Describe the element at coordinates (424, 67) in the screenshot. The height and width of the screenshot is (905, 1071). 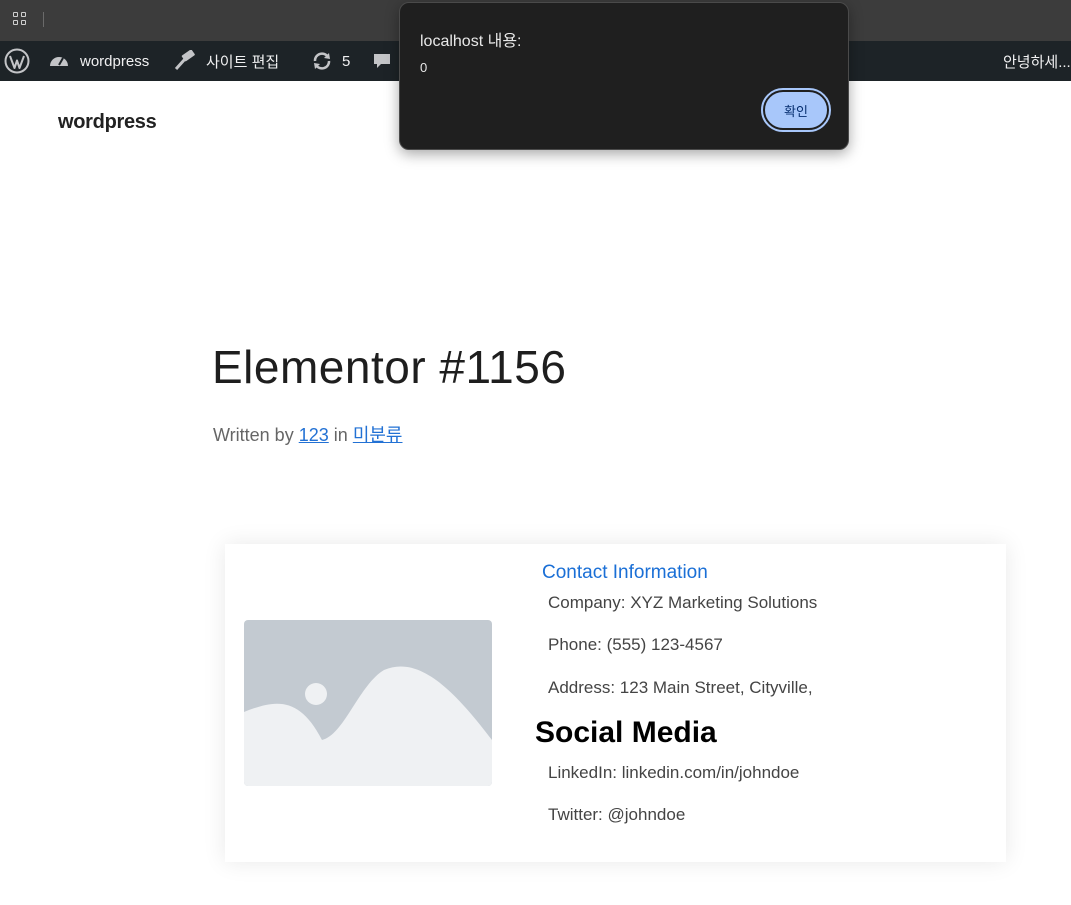
I see `dialog-message: 0` at that location.